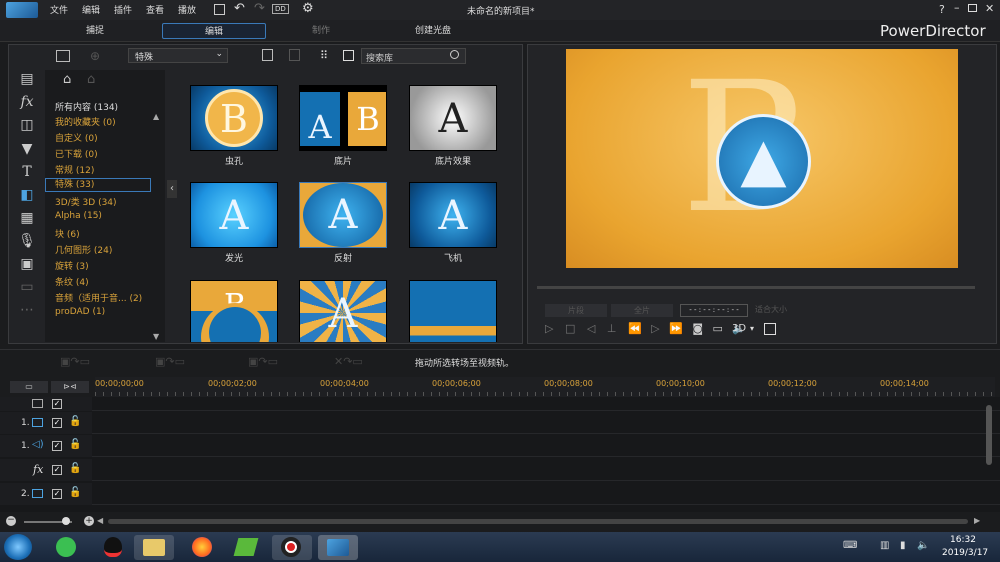 This screenshot has height=562, width=1000. Describe the element at coordinates (771, 309) in the screenshot. I see `fit-dropdown: 适合大小` at that location.